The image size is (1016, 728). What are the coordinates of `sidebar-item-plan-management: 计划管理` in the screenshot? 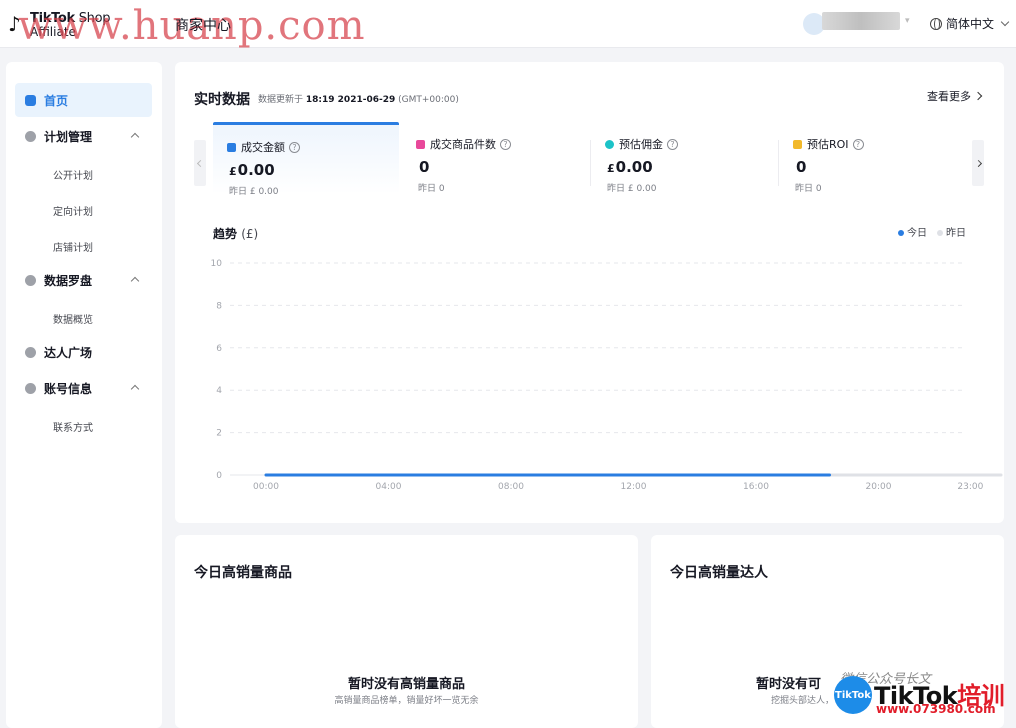 It's located at (83, 136).